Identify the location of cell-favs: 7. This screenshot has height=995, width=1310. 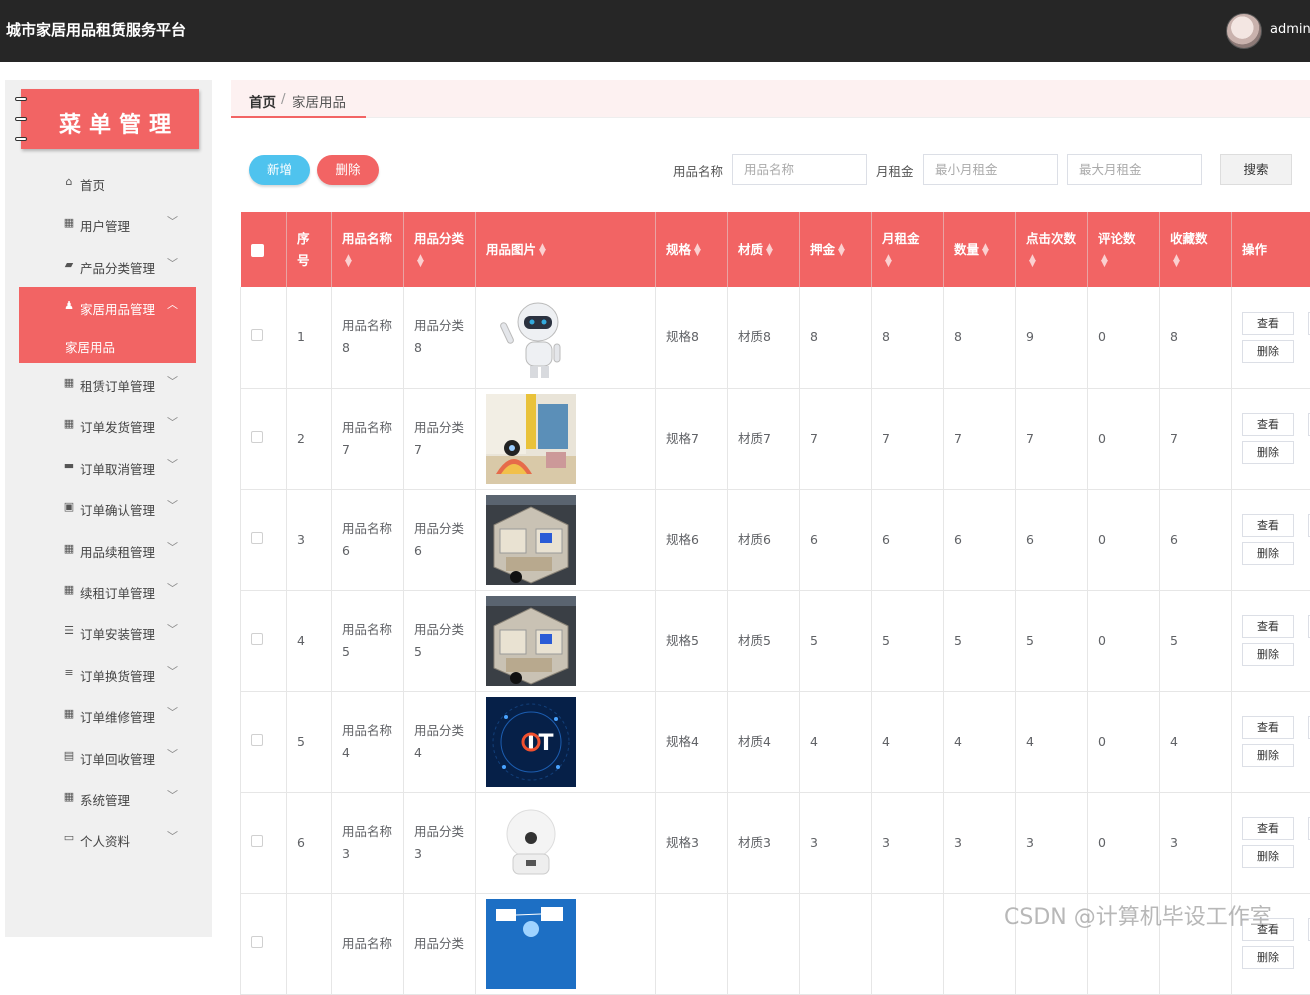
(1196, 438).